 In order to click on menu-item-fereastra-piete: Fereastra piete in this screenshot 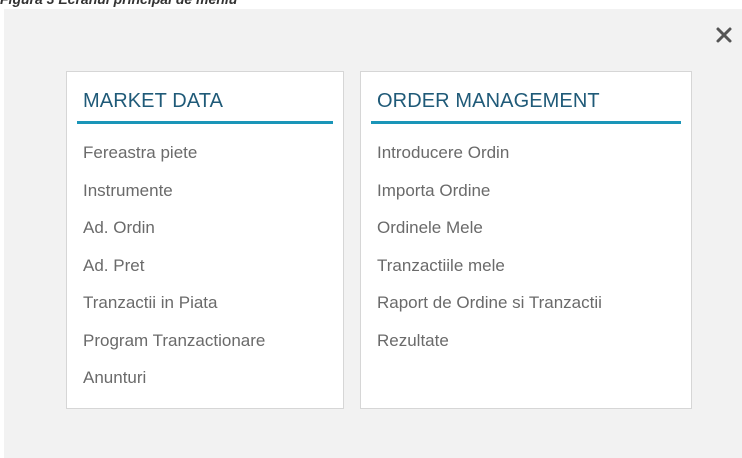, I will do `click(213, 153)`.